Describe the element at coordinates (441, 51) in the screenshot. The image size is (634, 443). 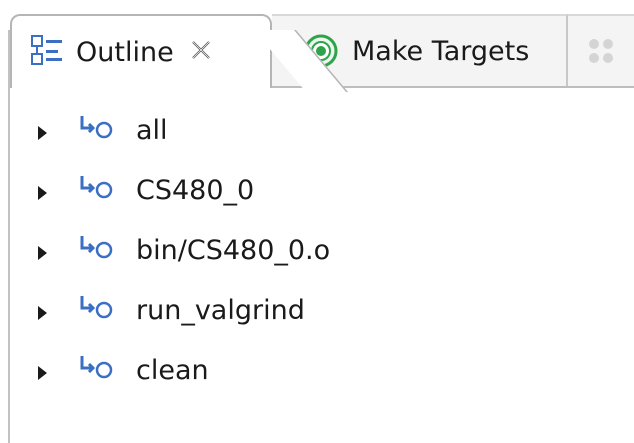
I see `tab-make-targets-label: Make Targets` at that location.